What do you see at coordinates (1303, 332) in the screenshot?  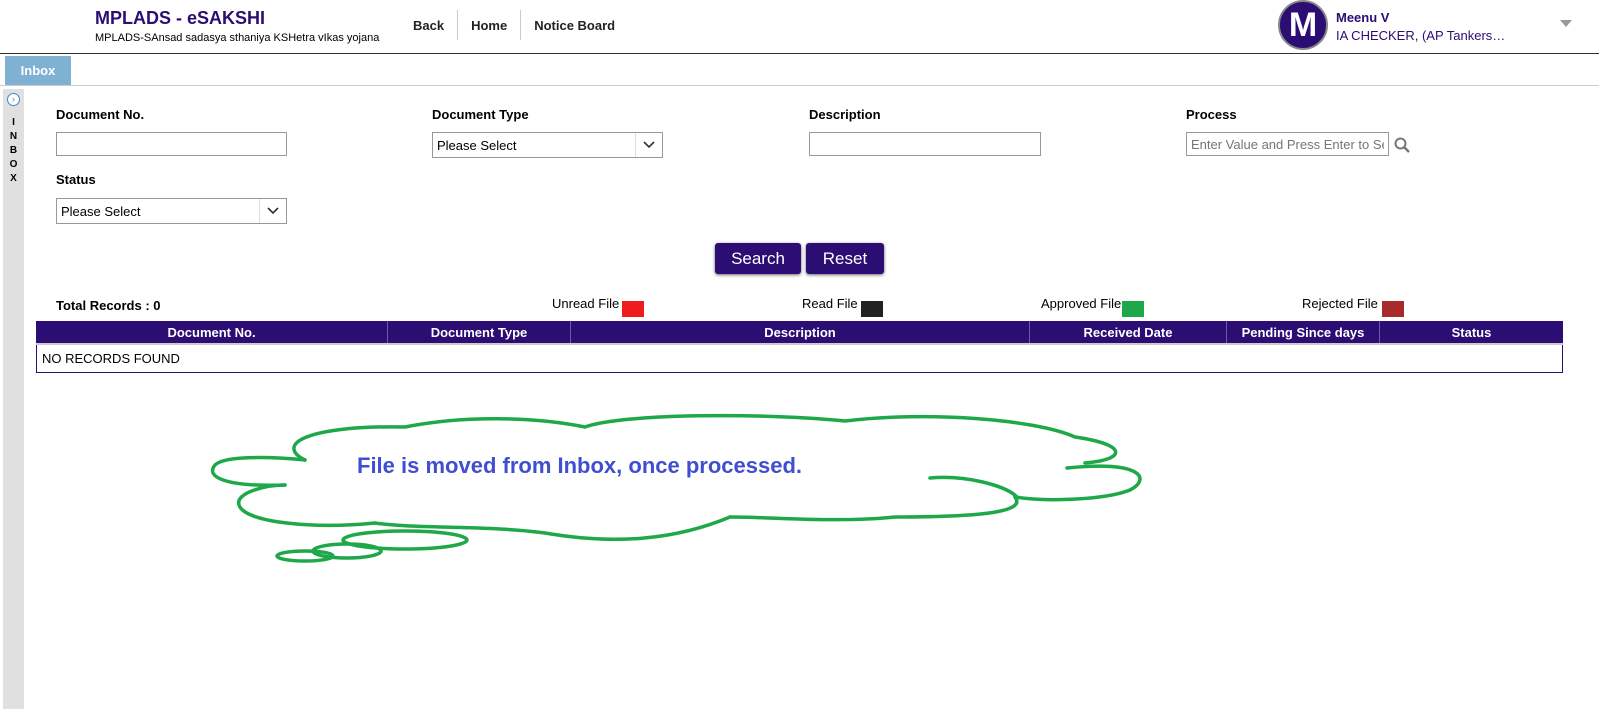 I see `column-header-pending-since-days: Pending Since days` at bounding box center [1303, 332].